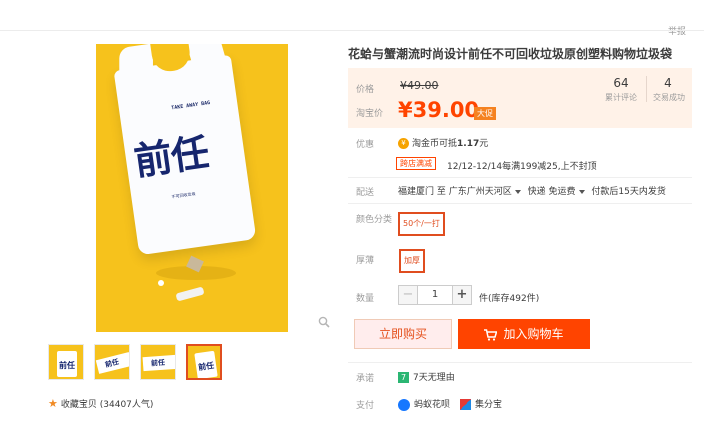 This screenshot has height=433, width=704. I want to click on bag-illustration: TAKE AWAY BAG 前任 不可回收垃圾, so click(185, 150).